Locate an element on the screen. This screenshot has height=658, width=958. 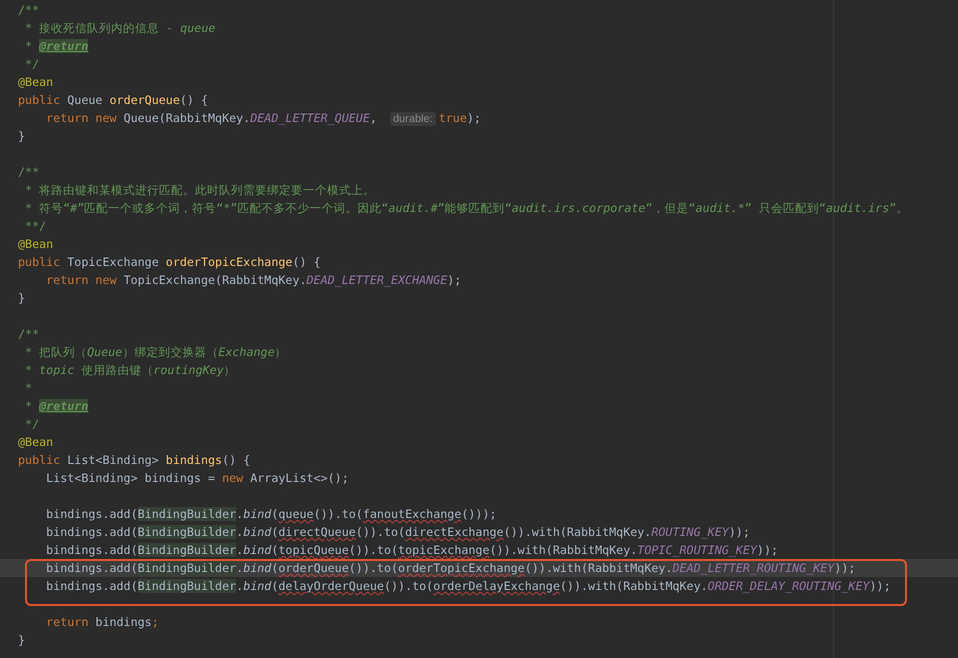
code-line: bindings.add(BindingBuilder.bind(queue()).to(fanoutExchange())); is located at coordinates (271, 514).